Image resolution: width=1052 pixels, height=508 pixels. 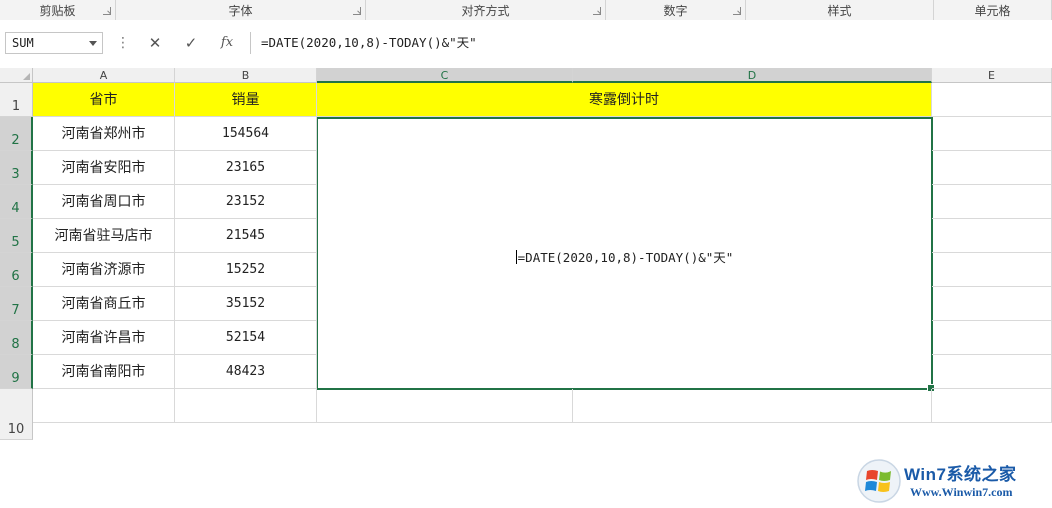 I want to click on cancel-icon: ✕, so click(x=155, y=43).